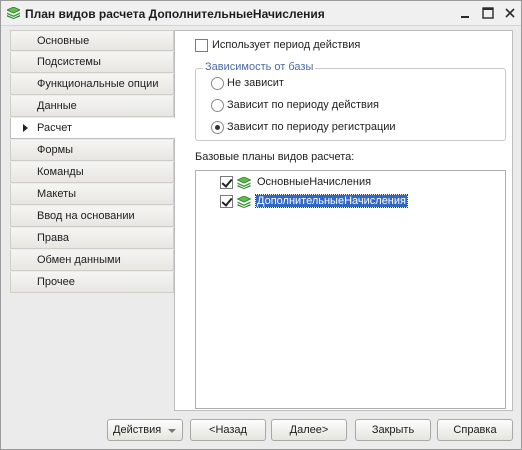 The image size is (522, 450). I want to click on sidebar-item-formy: Формы, so click(92, 150).